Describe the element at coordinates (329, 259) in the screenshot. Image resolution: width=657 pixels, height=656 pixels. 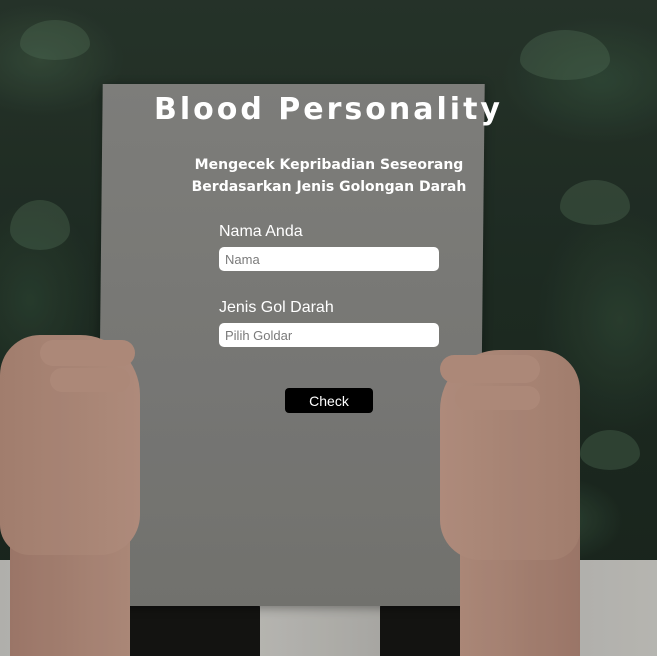
I see `name-input` at that location.